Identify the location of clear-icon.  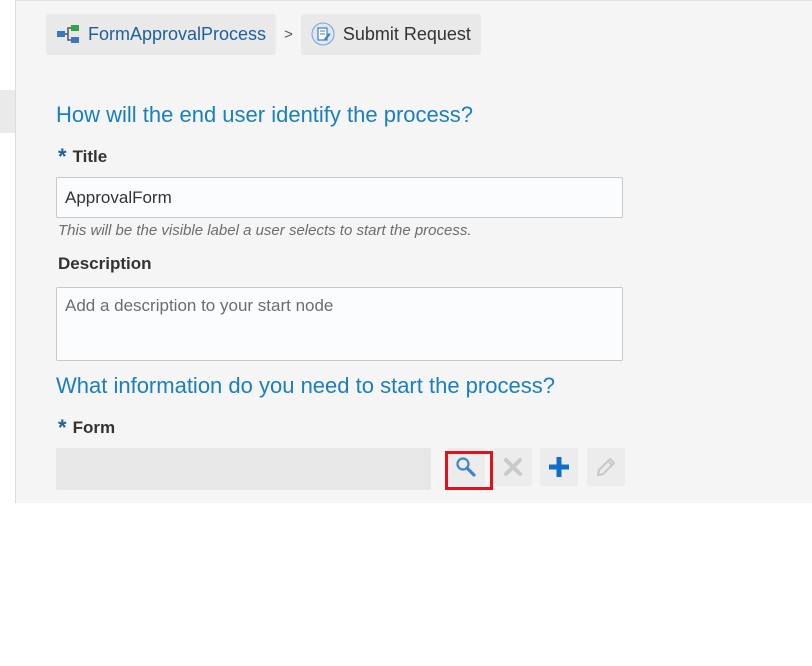
(513, 467).